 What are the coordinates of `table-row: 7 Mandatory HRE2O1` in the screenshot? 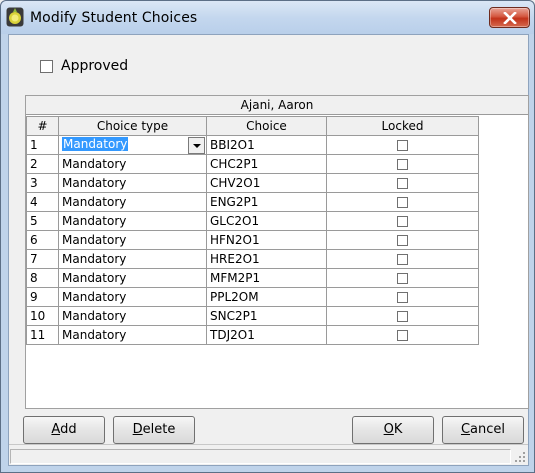 It's located at (252, 259).